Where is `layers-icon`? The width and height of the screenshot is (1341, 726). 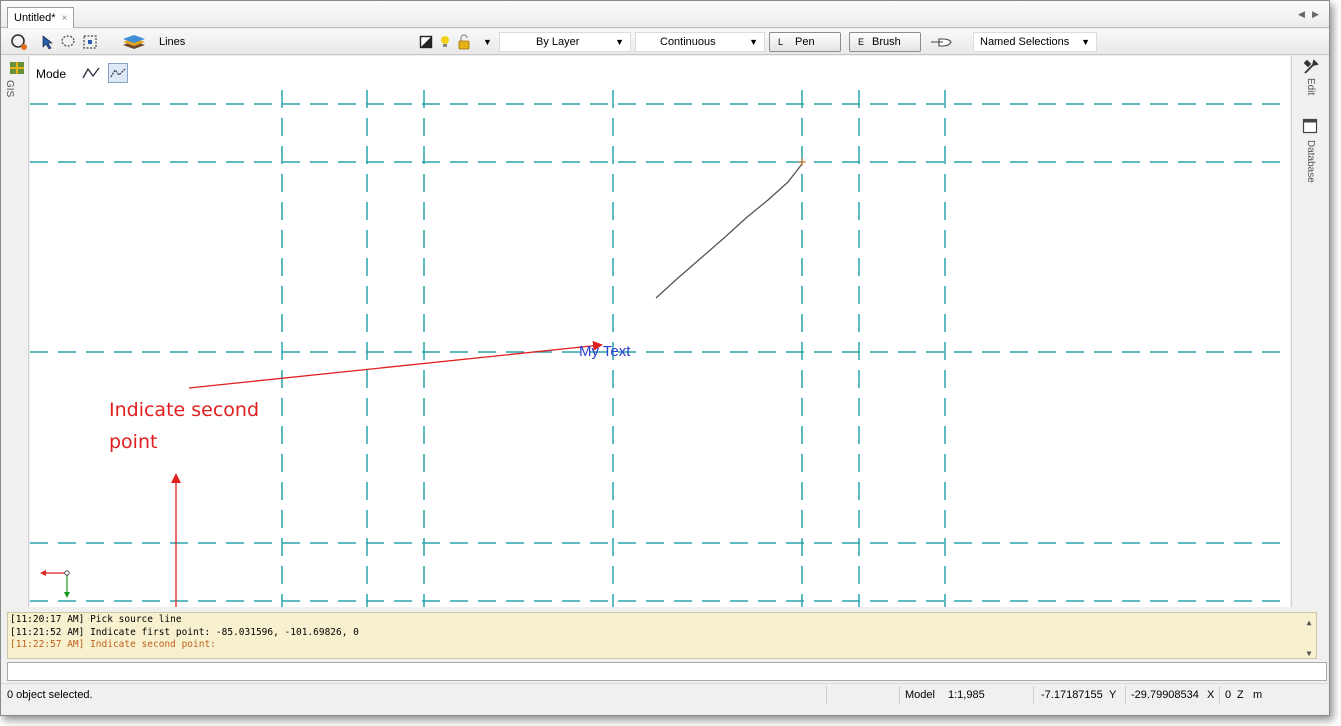 layers-icon is located at coordinates (134, 42).